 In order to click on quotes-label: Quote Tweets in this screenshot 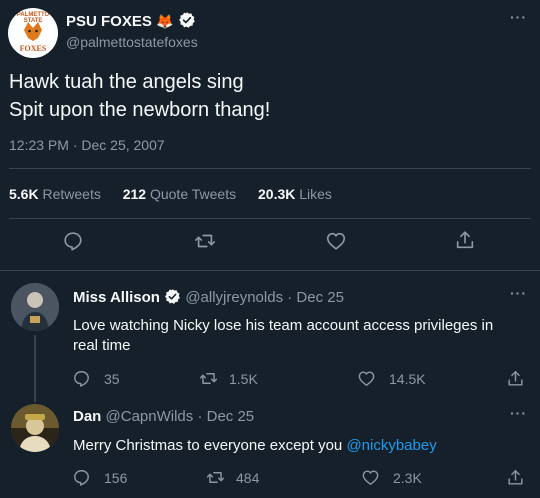, I will do `click(193, 194)`.